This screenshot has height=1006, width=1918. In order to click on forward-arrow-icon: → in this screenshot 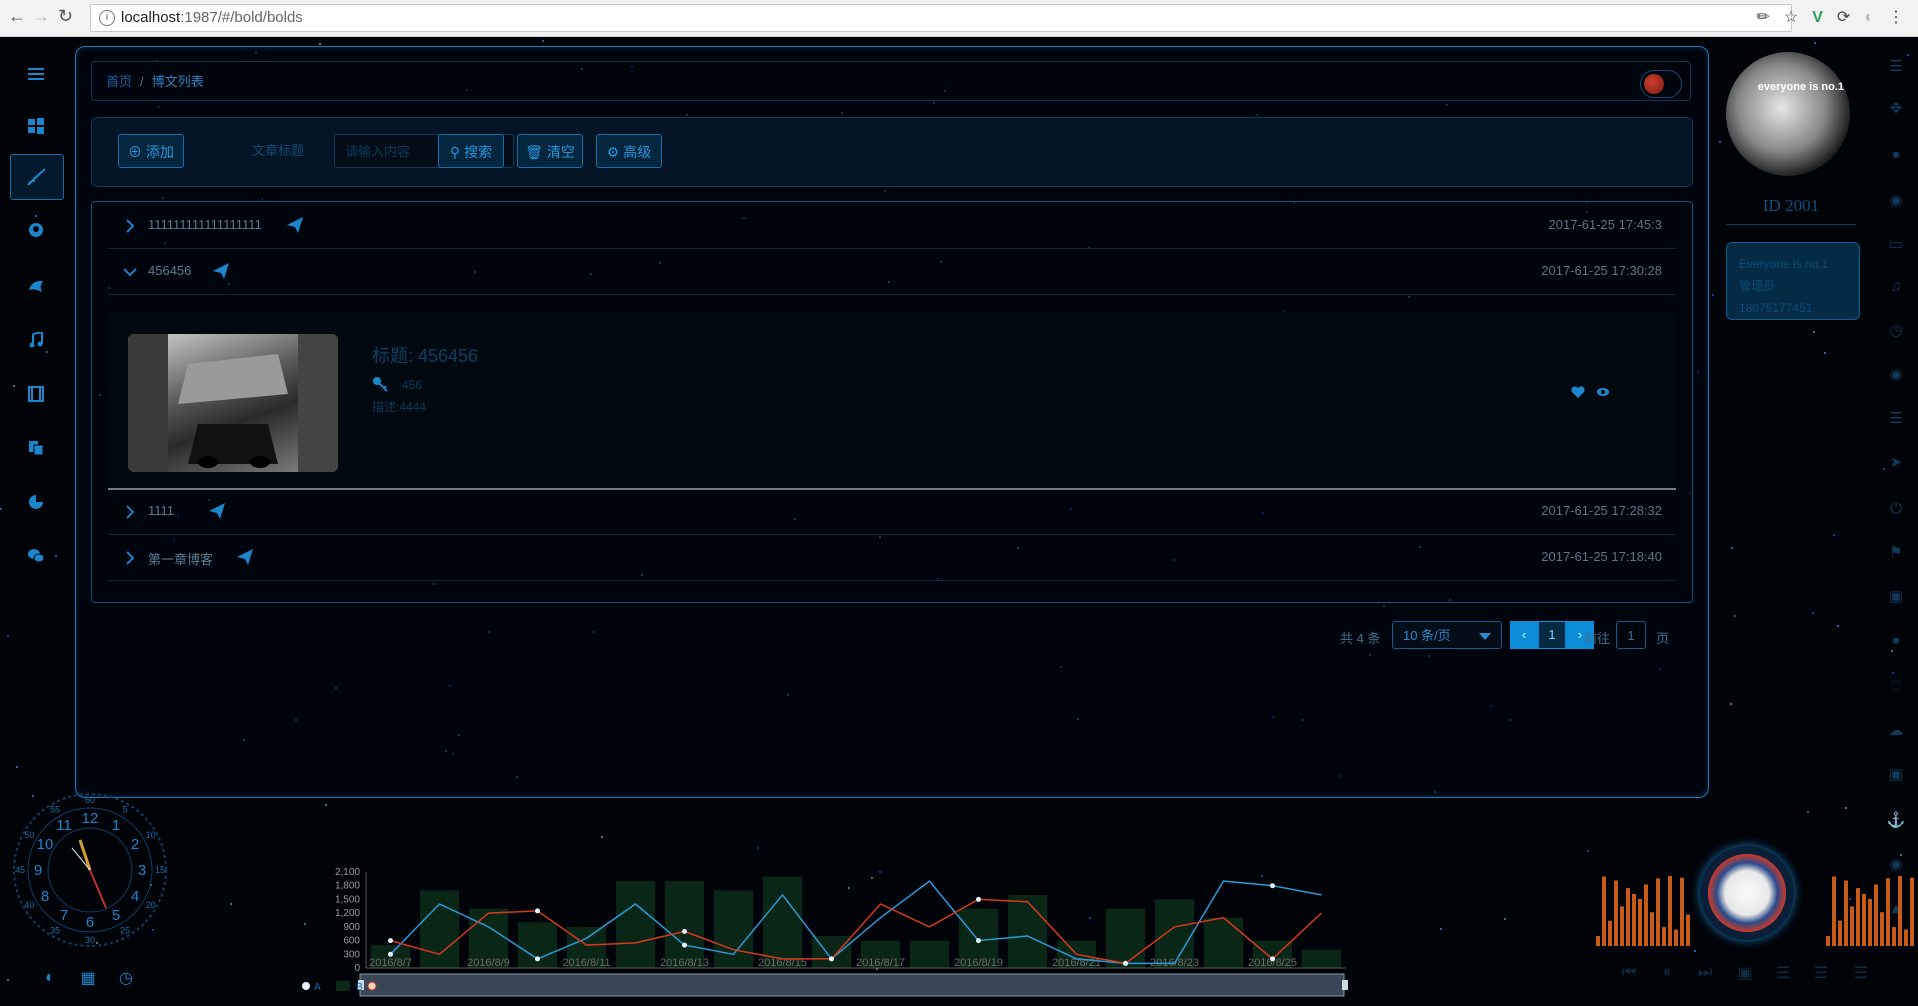, I will do `click(41, 16)`.